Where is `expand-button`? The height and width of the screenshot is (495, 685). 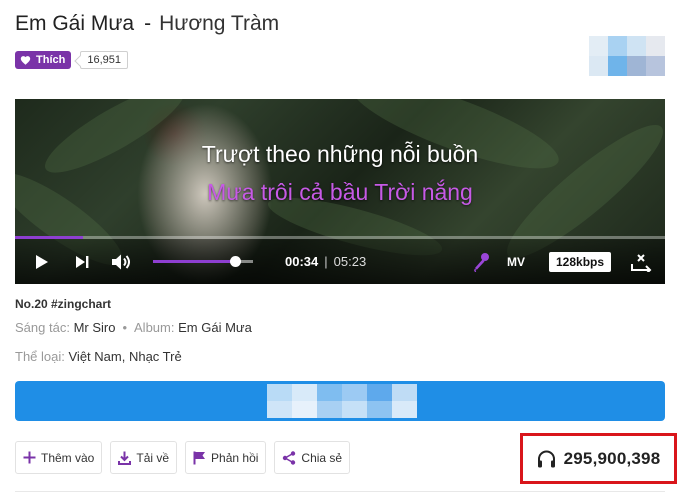 expand-button is located at coordinates (641, 261).